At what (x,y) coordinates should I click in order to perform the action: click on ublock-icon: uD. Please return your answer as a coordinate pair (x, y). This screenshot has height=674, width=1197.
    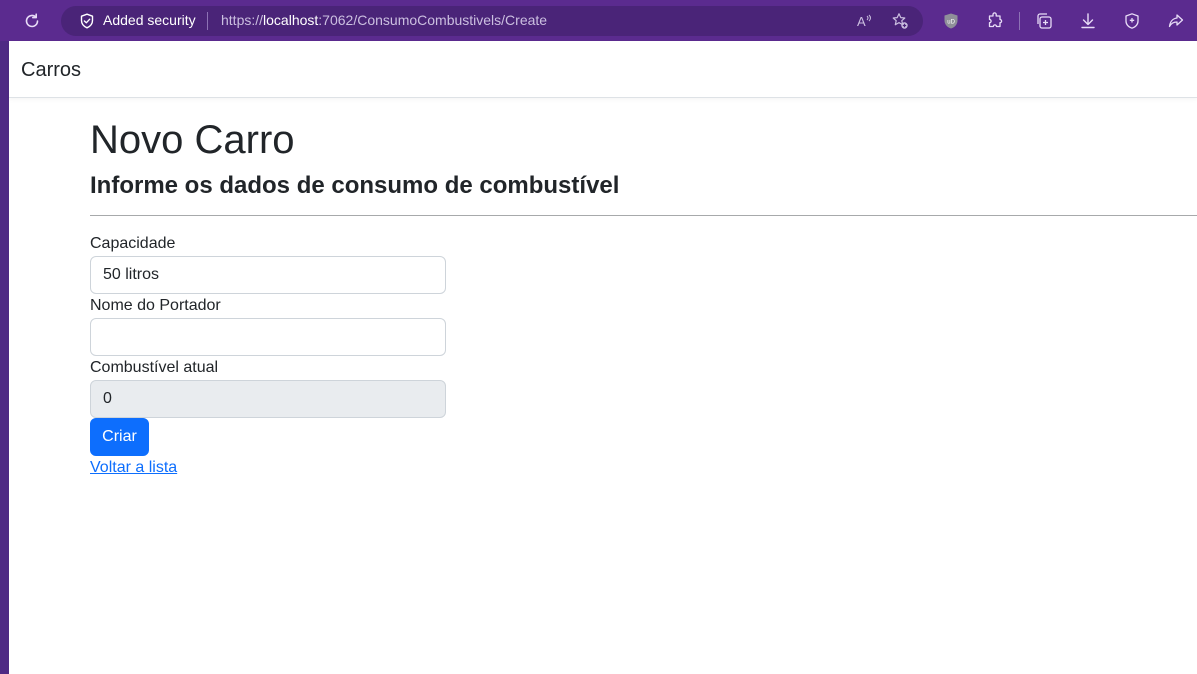
    Looking at the image, I should click on (951, 21).